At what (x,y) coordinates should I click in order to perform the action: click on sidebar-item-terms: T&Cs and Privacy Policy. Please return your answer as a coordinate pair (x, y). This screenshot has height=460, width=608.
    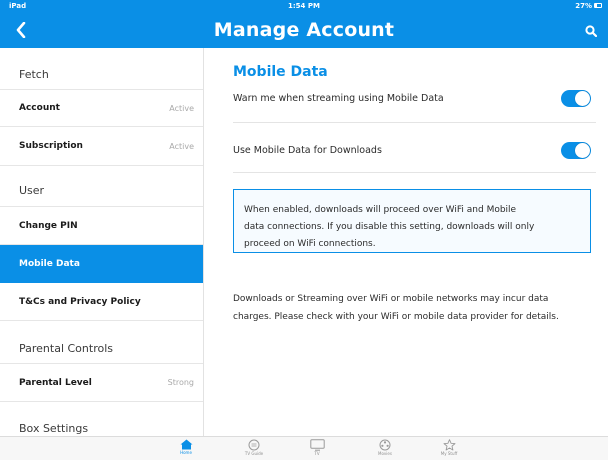
    Looking at the image, I should click on (101, 302).